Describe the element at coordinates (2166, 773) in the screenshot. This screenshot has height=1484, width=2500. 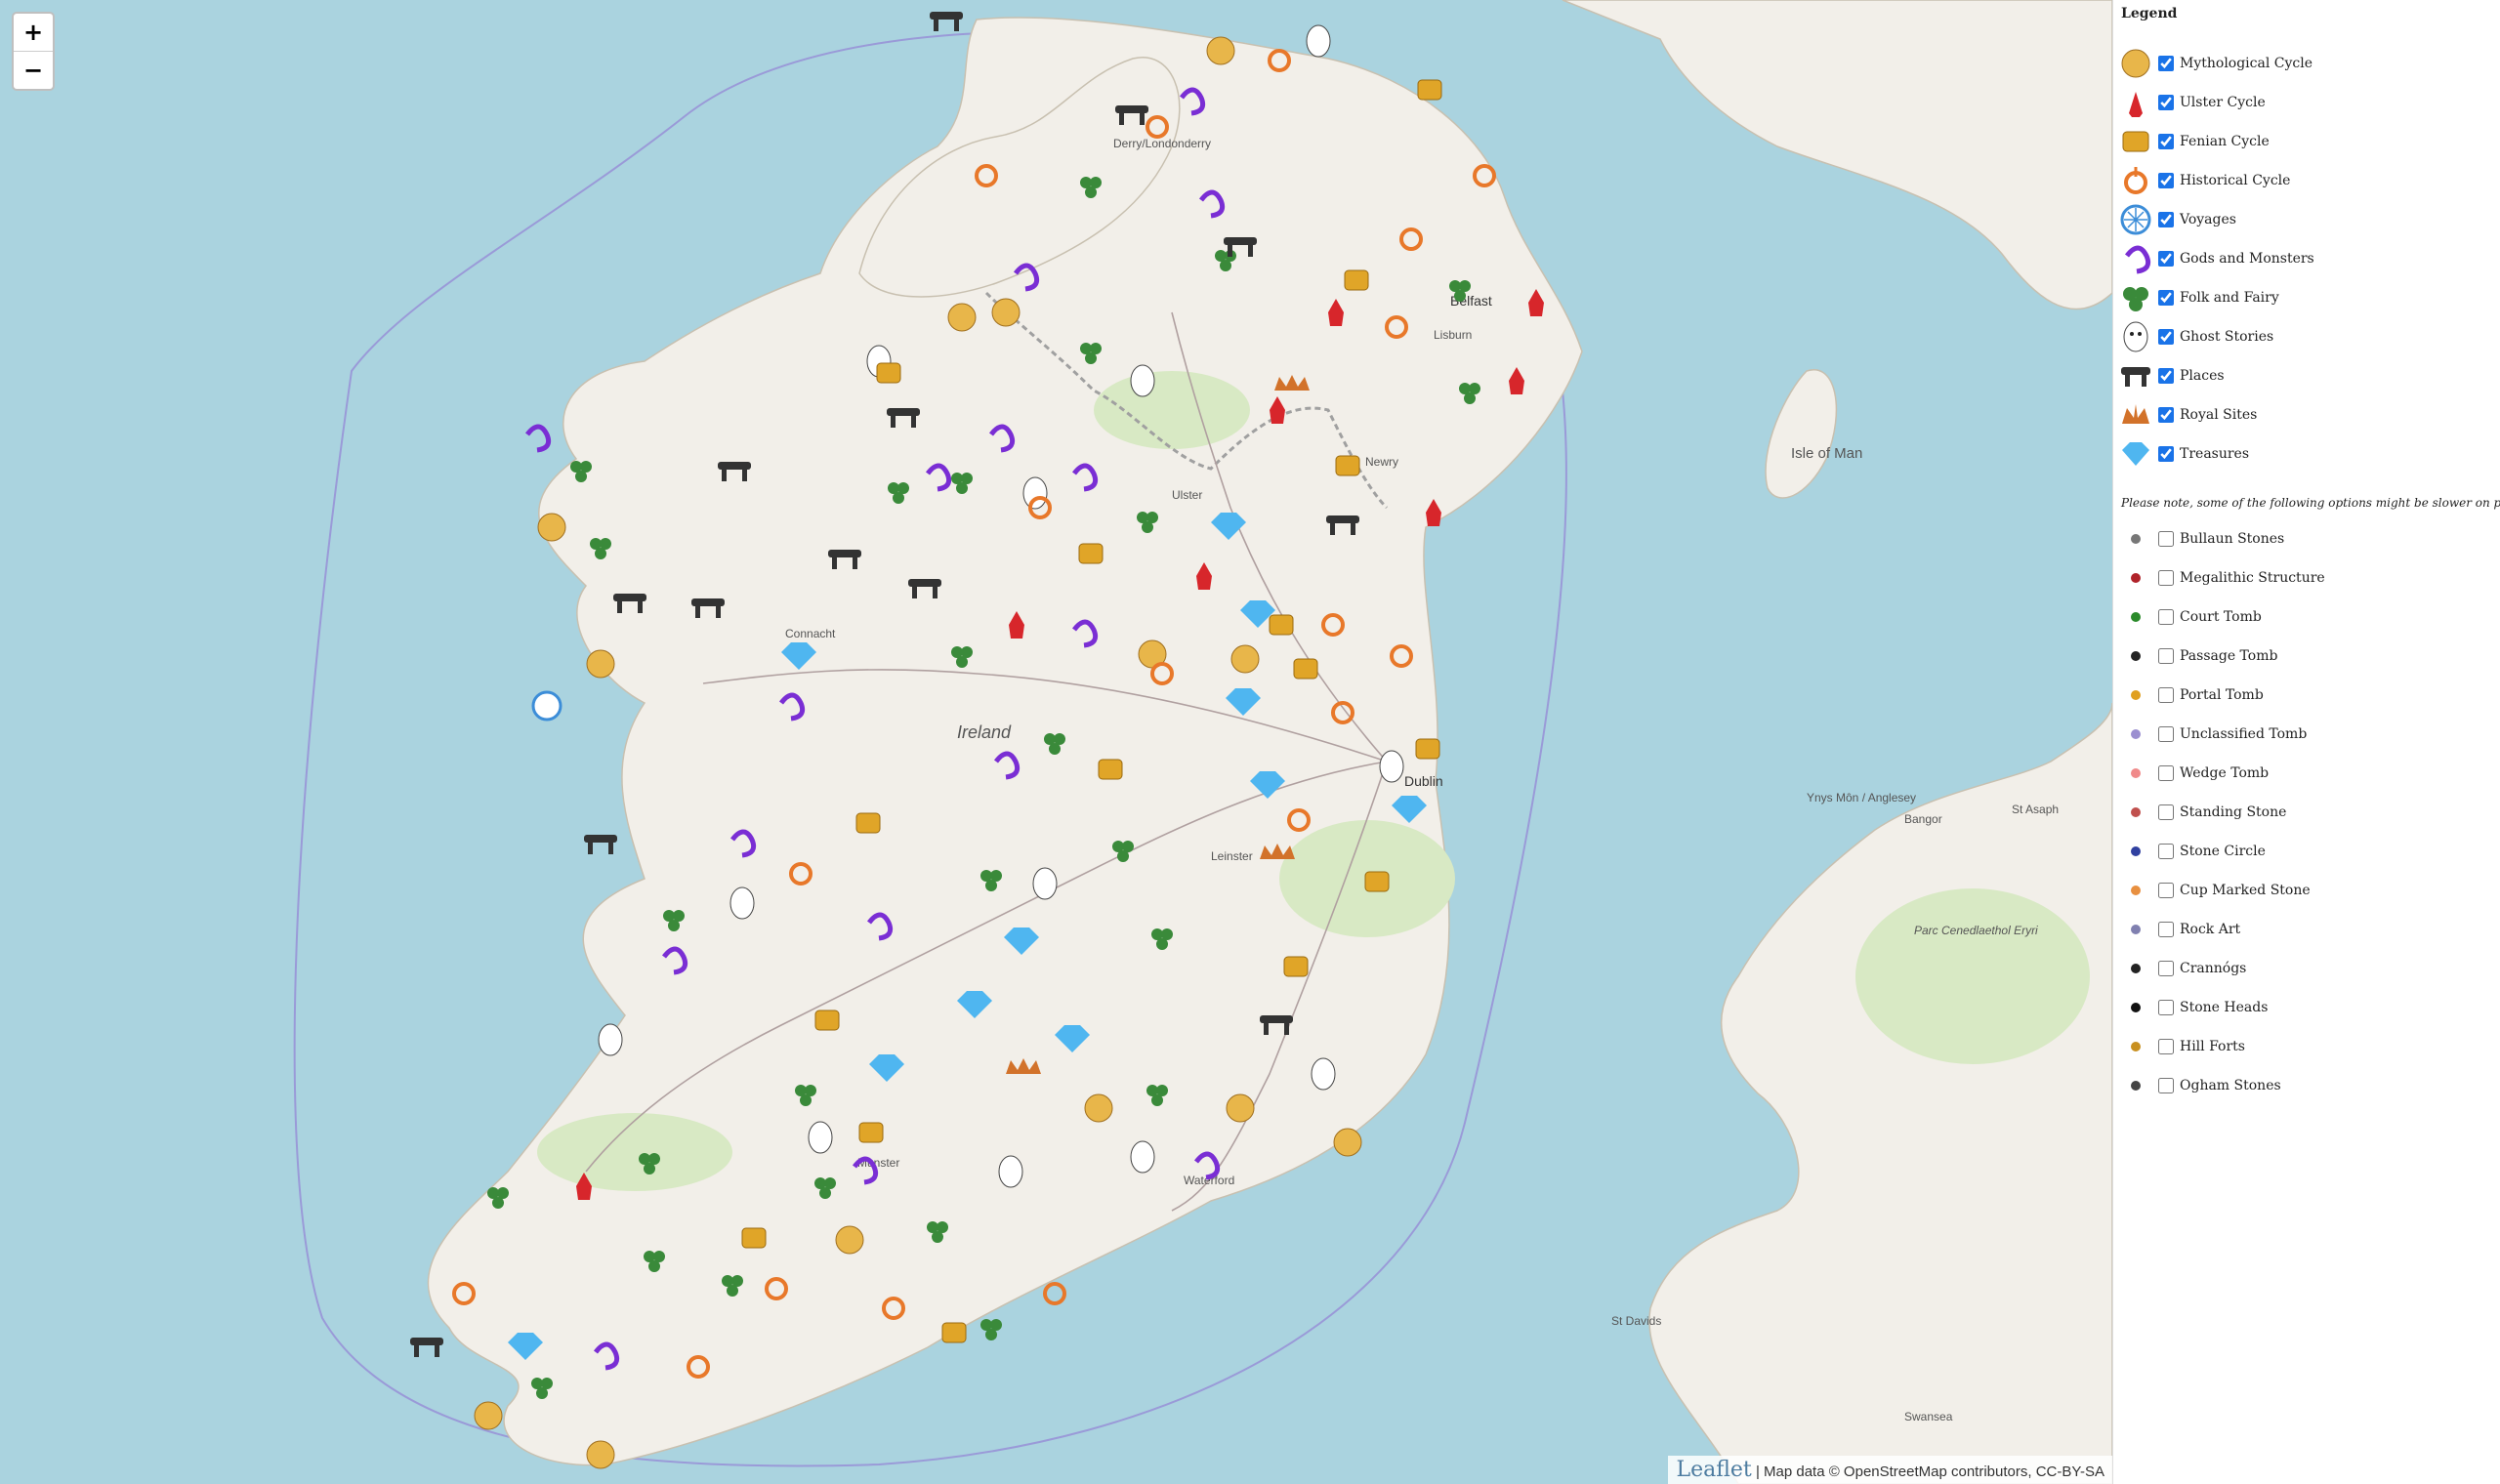
I see `toggle-wedge-tomb` at that location.